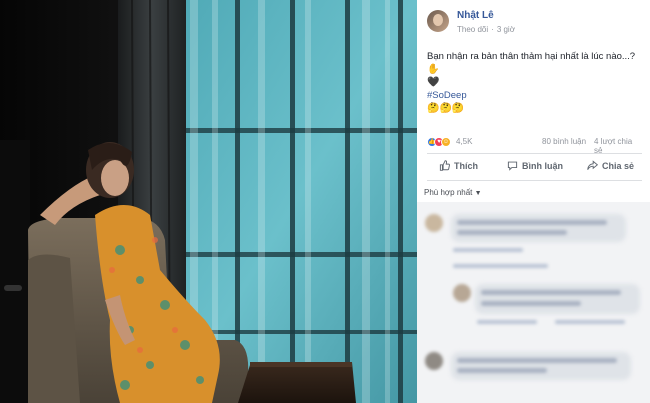 This screenshot has height=403, width=650. Describe the element at coordinates (446, 142) in the screenshot. I see `haha-reaction-icon: ☺` at that location.